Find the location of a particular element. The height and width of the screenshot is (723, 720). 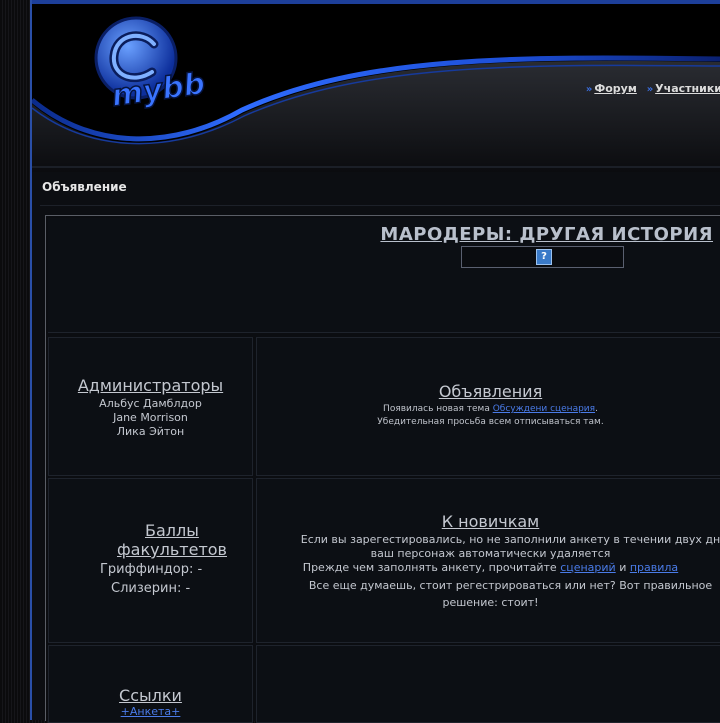

application-link: +Анкета+ is located at coordinates (151, 711).